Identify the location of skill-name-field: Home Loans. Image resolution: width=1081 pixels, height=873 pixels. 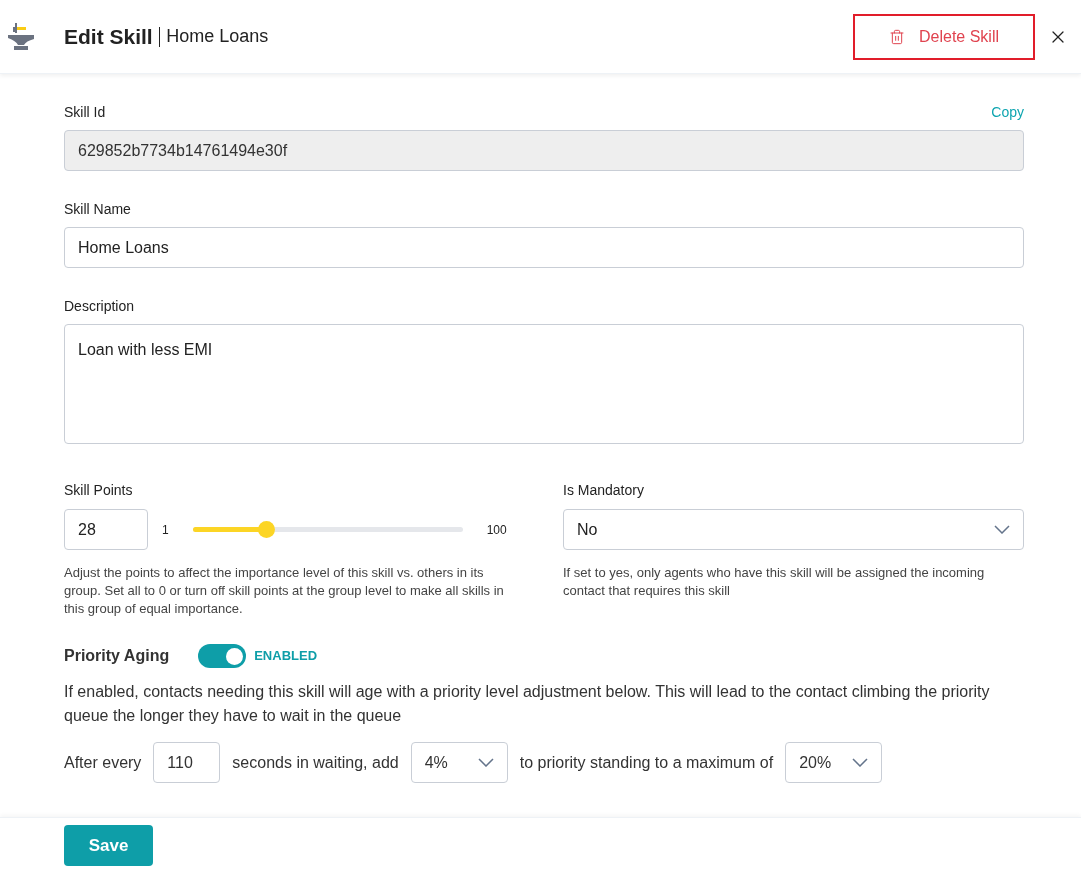
(544, 247).